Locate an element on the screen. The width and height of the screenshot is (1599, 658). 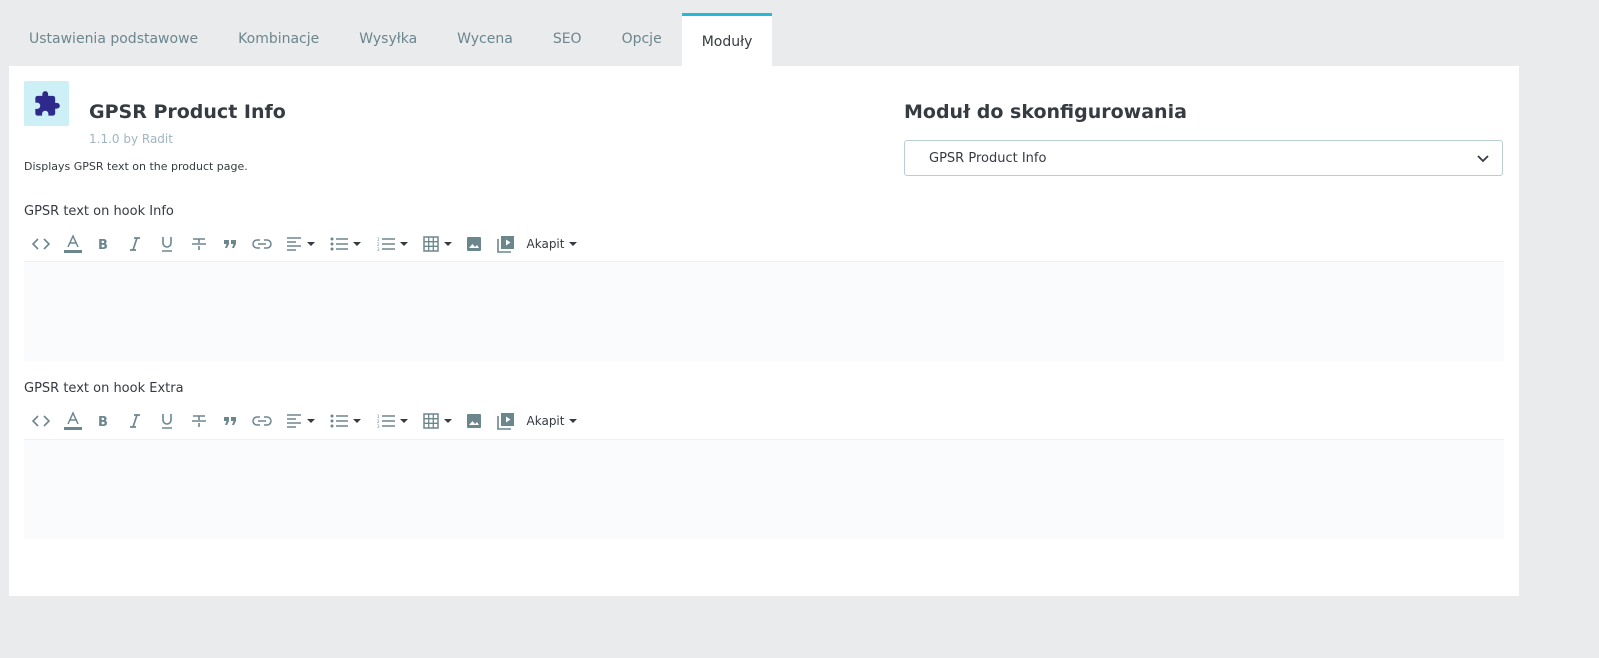
module-title: GPSR Product Info is located at coordinates (187, 112).